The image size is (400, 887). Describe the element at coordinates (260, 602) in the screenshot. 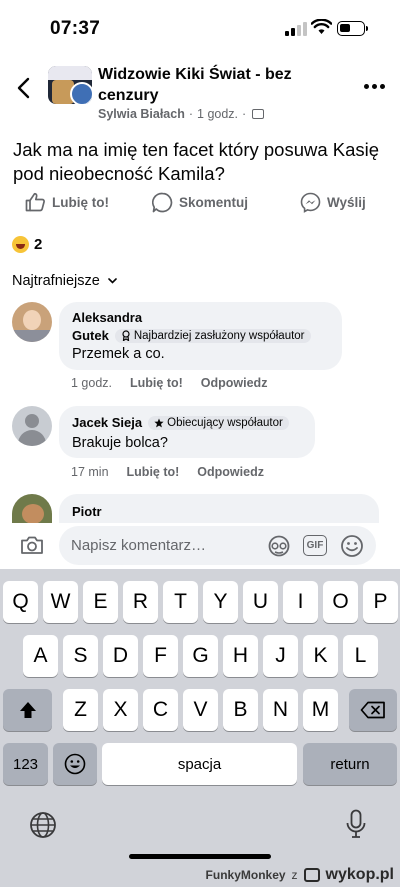

I see `key-u: U` at that location.